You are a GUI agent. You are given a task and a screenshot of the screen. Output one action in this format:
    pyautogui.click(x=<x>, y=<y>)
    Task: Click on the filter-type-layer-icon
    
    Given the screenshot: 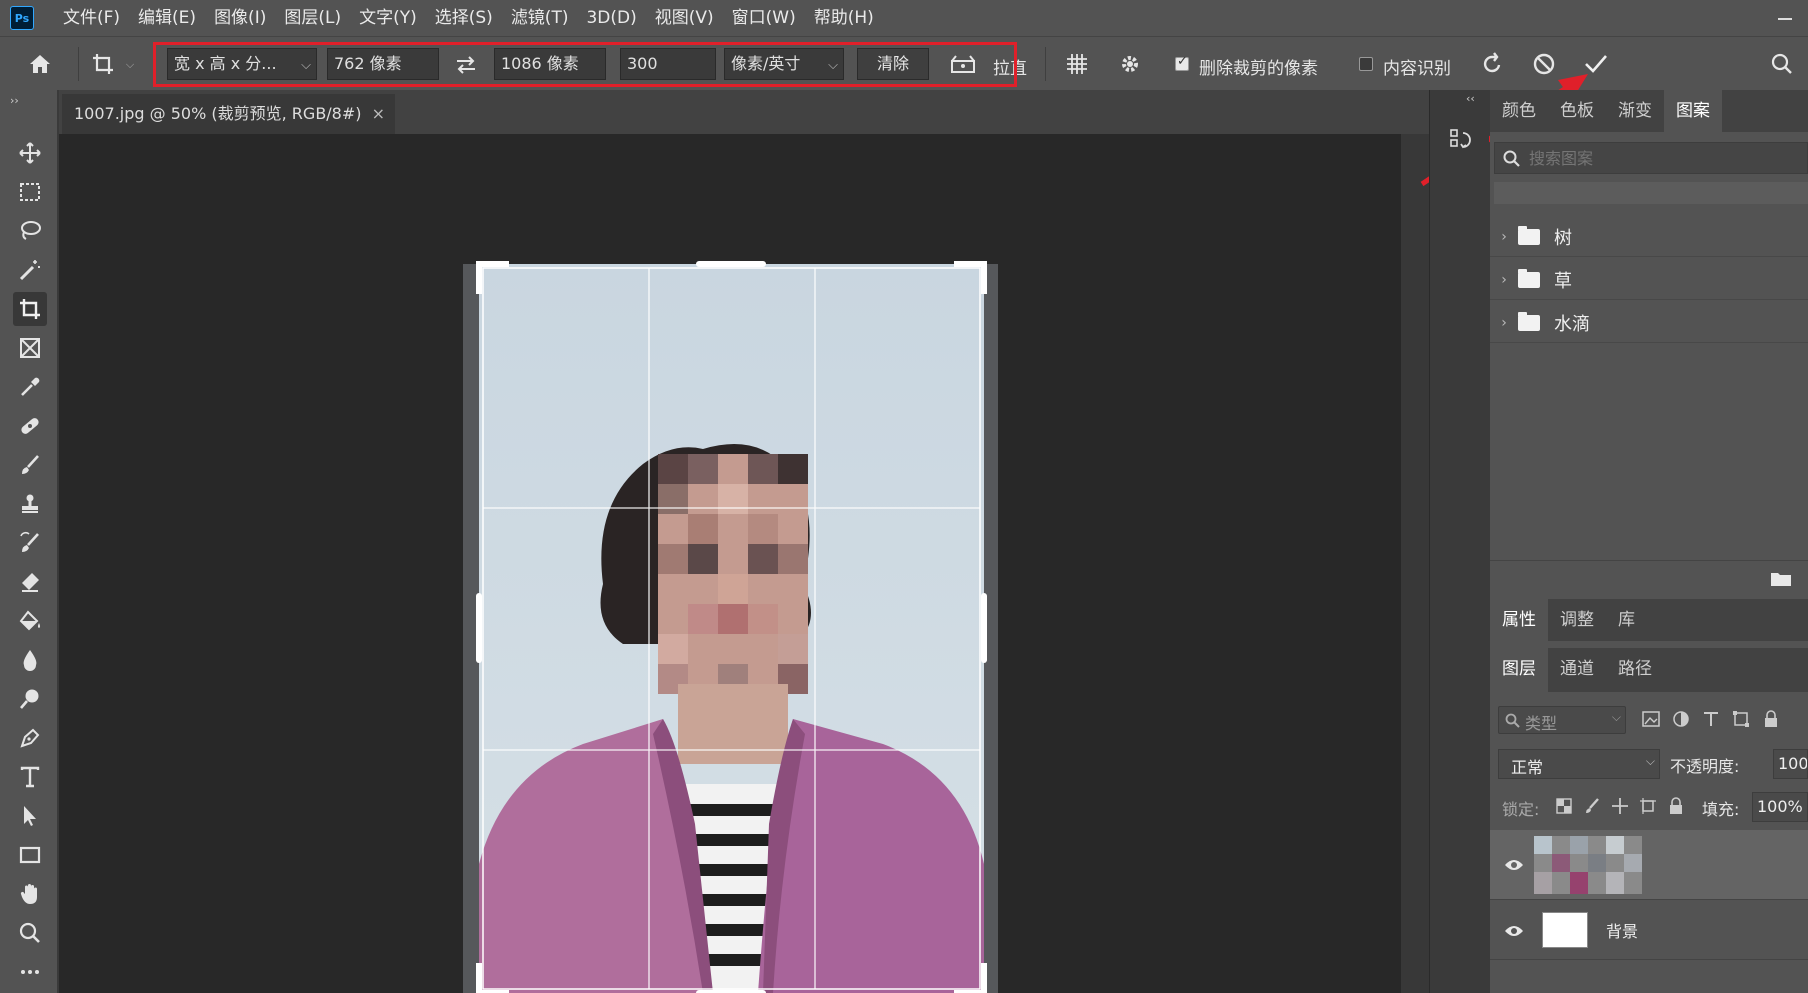 What is the action you would take?
    pyautogui.click(x=1711, y=719)
    